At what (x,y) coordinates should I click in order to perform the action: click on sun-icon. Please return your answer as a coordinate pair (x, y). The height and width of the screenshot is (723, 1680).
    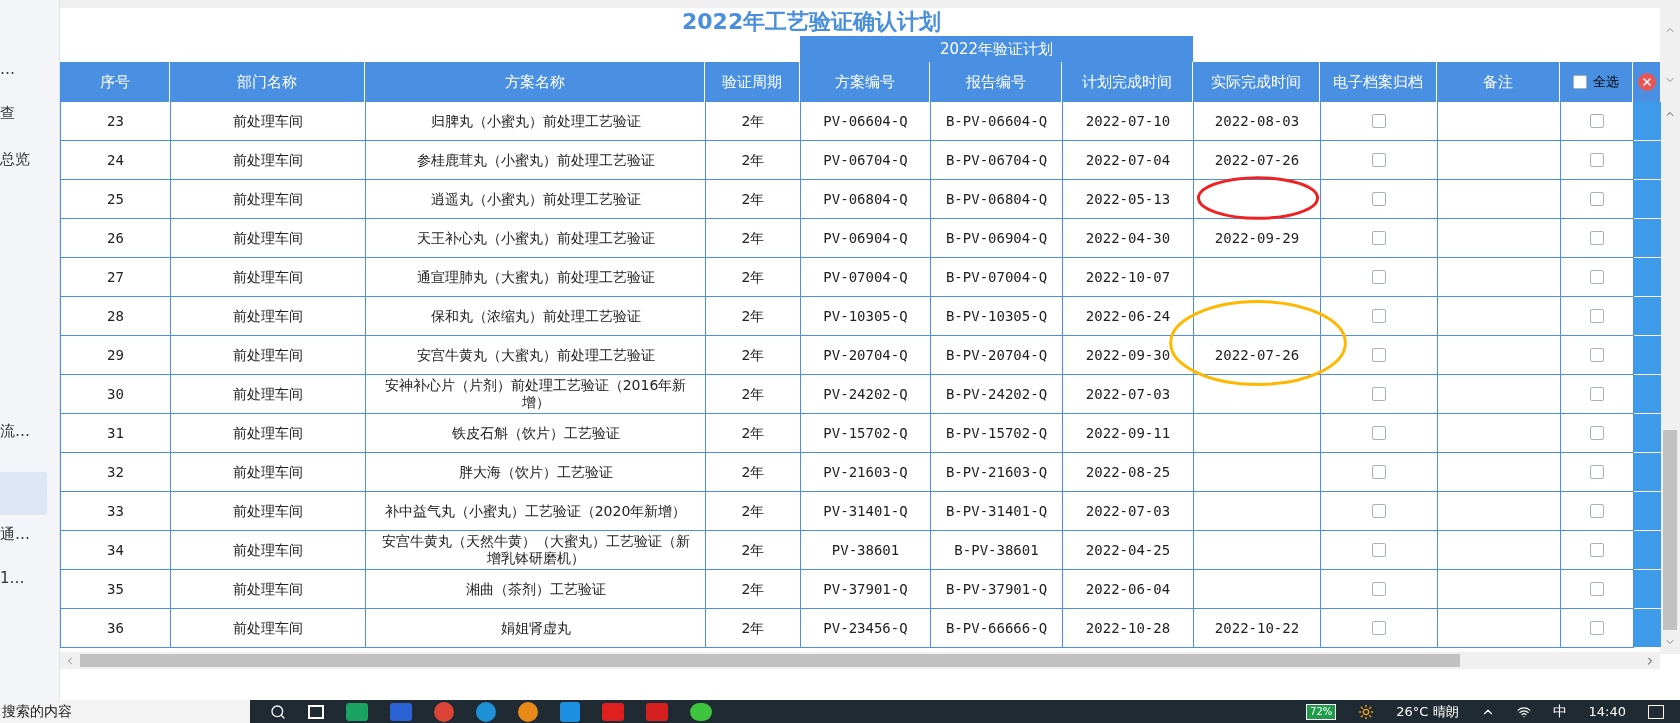
    Looking at the image, I should click on (1366, 711).